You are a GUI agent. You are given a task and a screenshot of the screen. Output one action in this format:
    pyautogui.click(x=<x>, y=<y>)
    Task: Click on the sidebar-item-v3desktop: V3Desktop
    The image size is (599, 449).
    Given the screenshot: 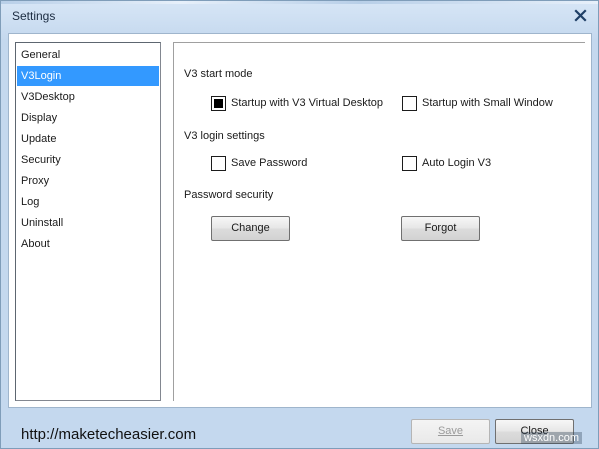 What is the action you would take?
    pyautogui.click(x=88, y=97)
    